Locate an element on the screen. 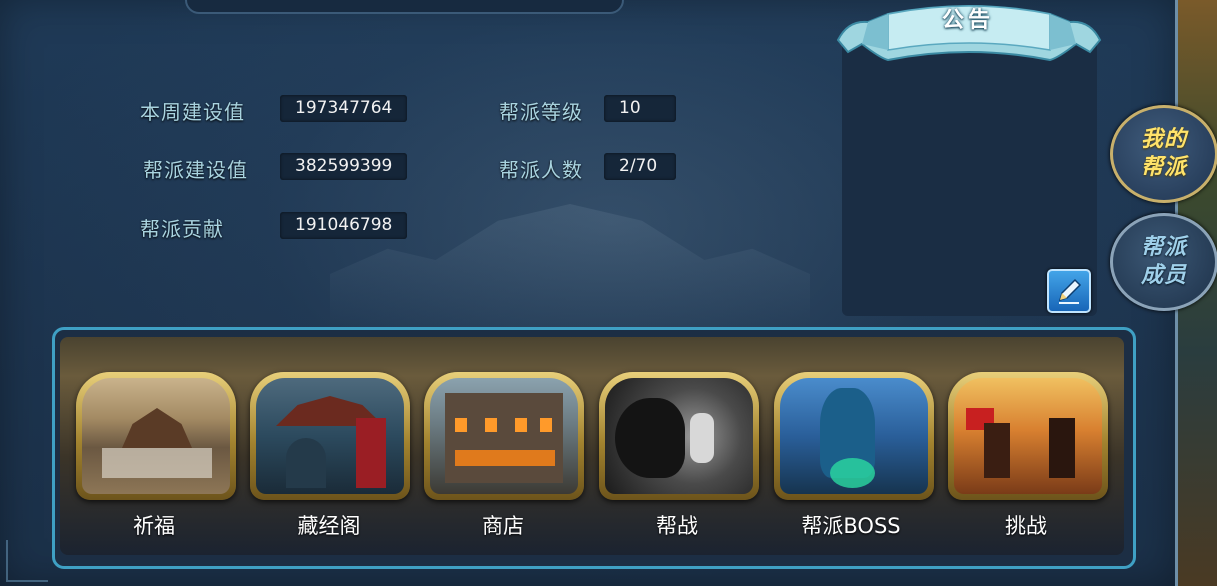 The height and width of the screenshot is (586, 1217). library-image is located at coordinates (330, 436).